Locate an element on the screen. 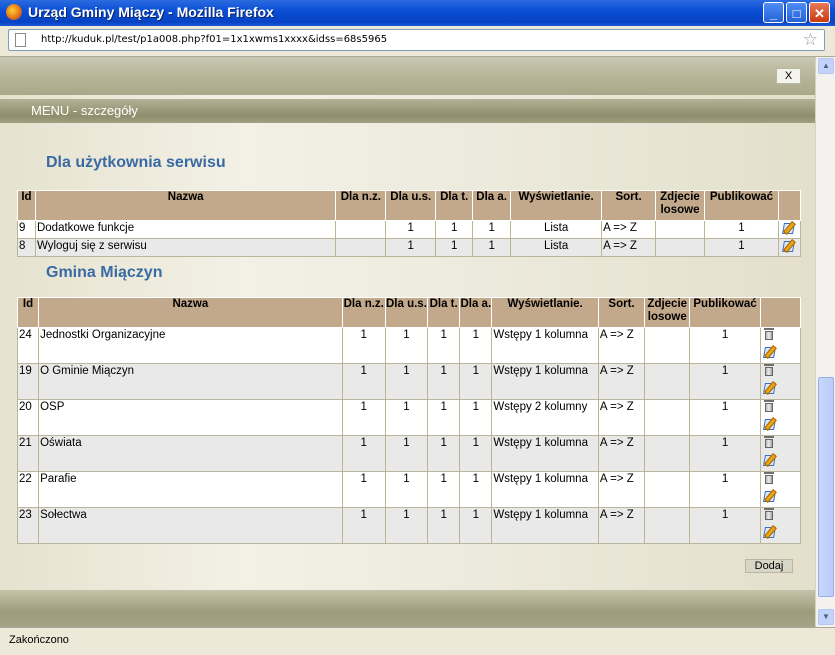 The image size is (835, 655). cell-id: 22 is located at coordinates (28, 489).